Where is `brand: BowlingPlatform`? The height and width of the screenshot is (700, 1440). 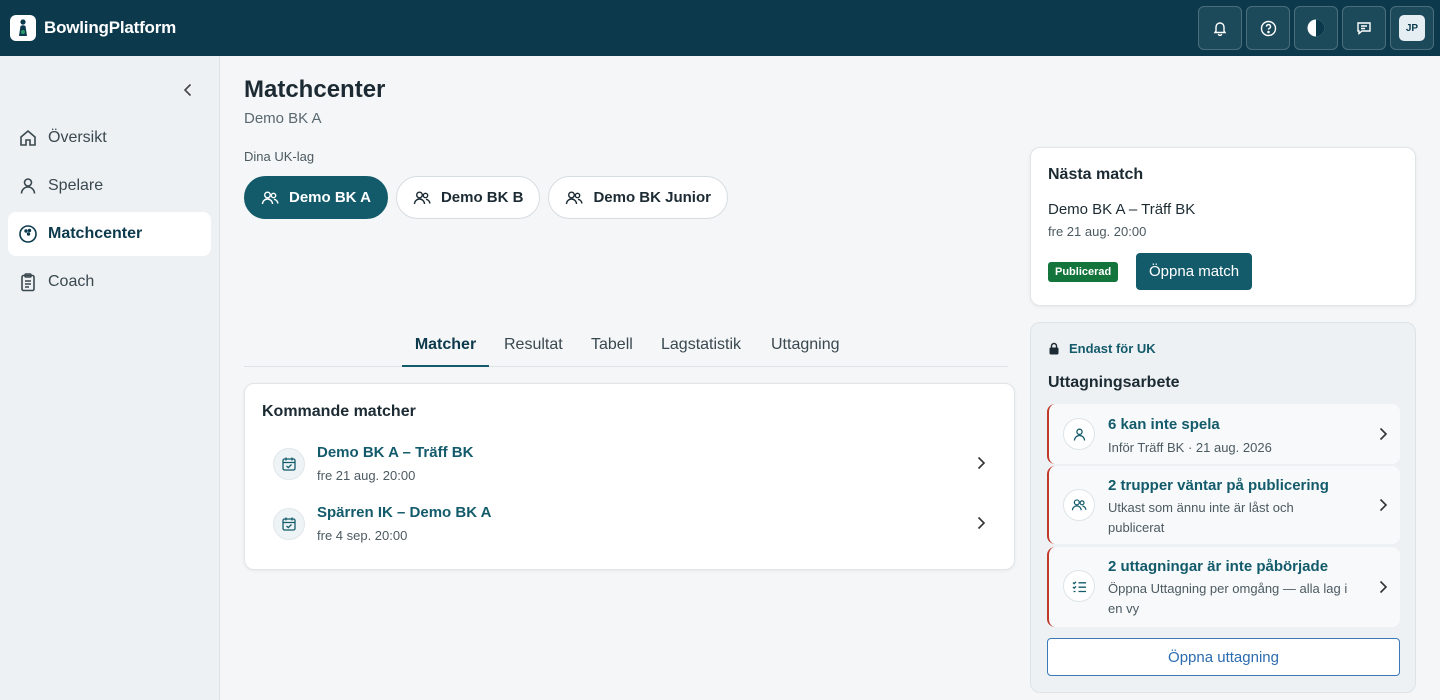
brand: BowlingPlatform is located at coordinates (93, 28).